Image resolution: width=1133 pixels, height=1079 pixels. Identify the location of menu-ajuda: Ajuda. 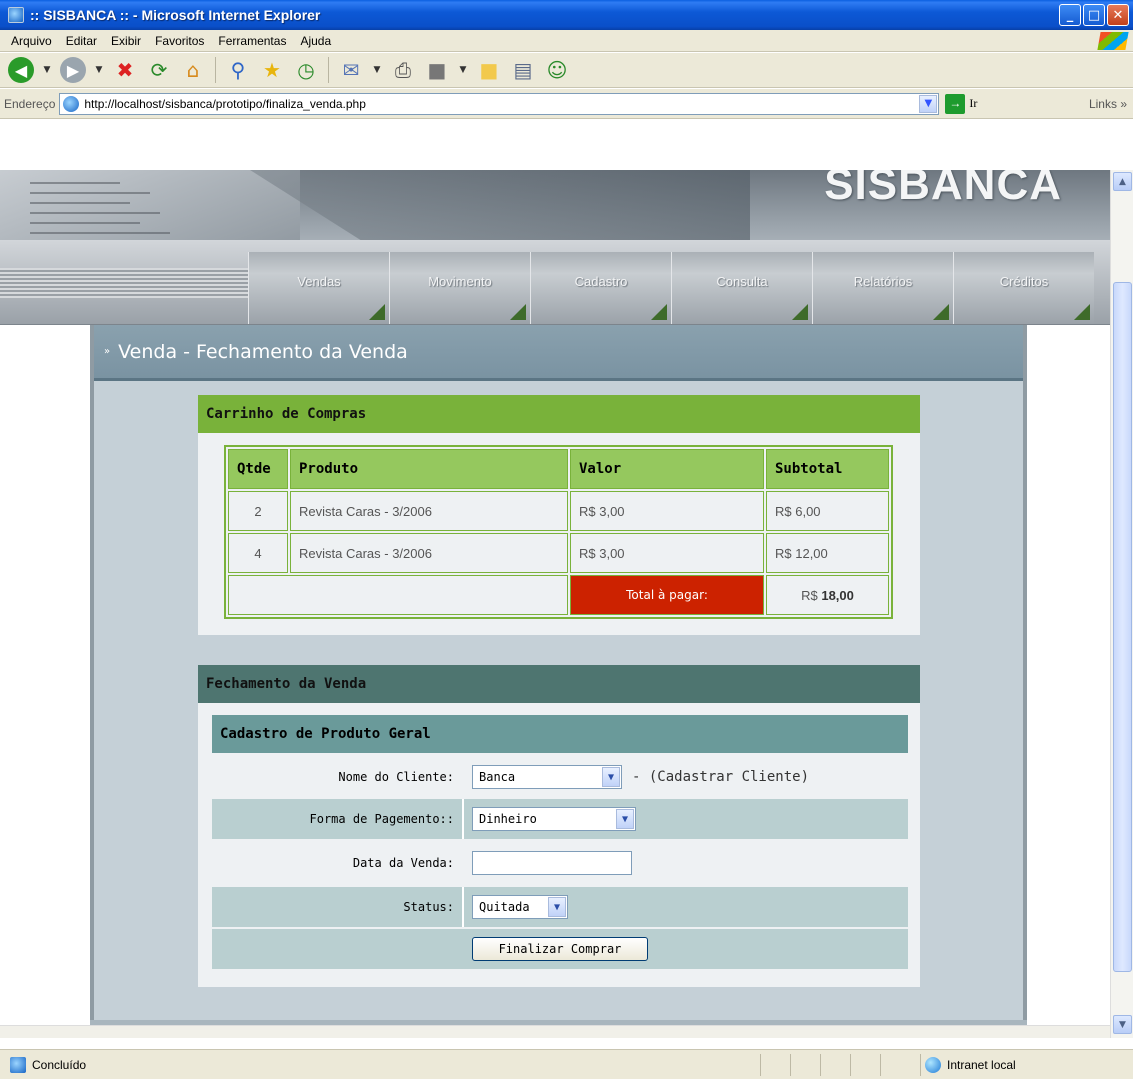
(315, 41).